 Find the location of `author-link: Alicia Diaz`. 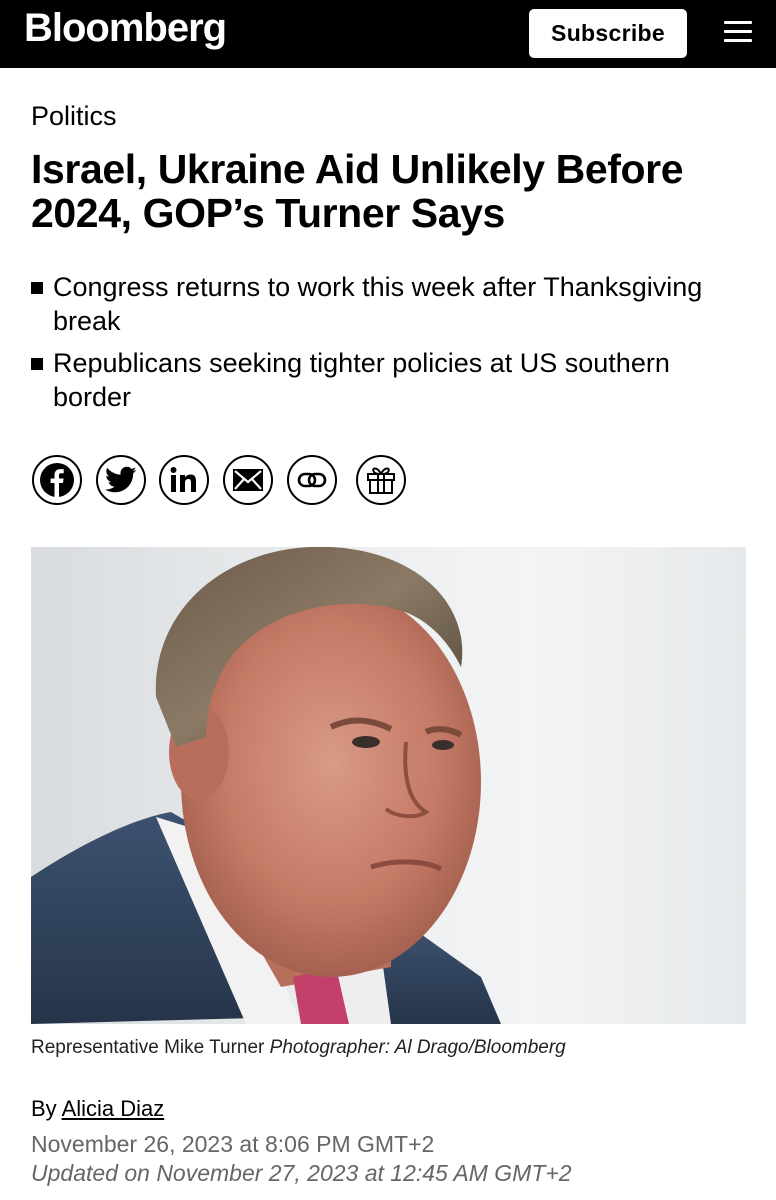

author-link: Alicia Diaz is located at coordinates (113, 1108).